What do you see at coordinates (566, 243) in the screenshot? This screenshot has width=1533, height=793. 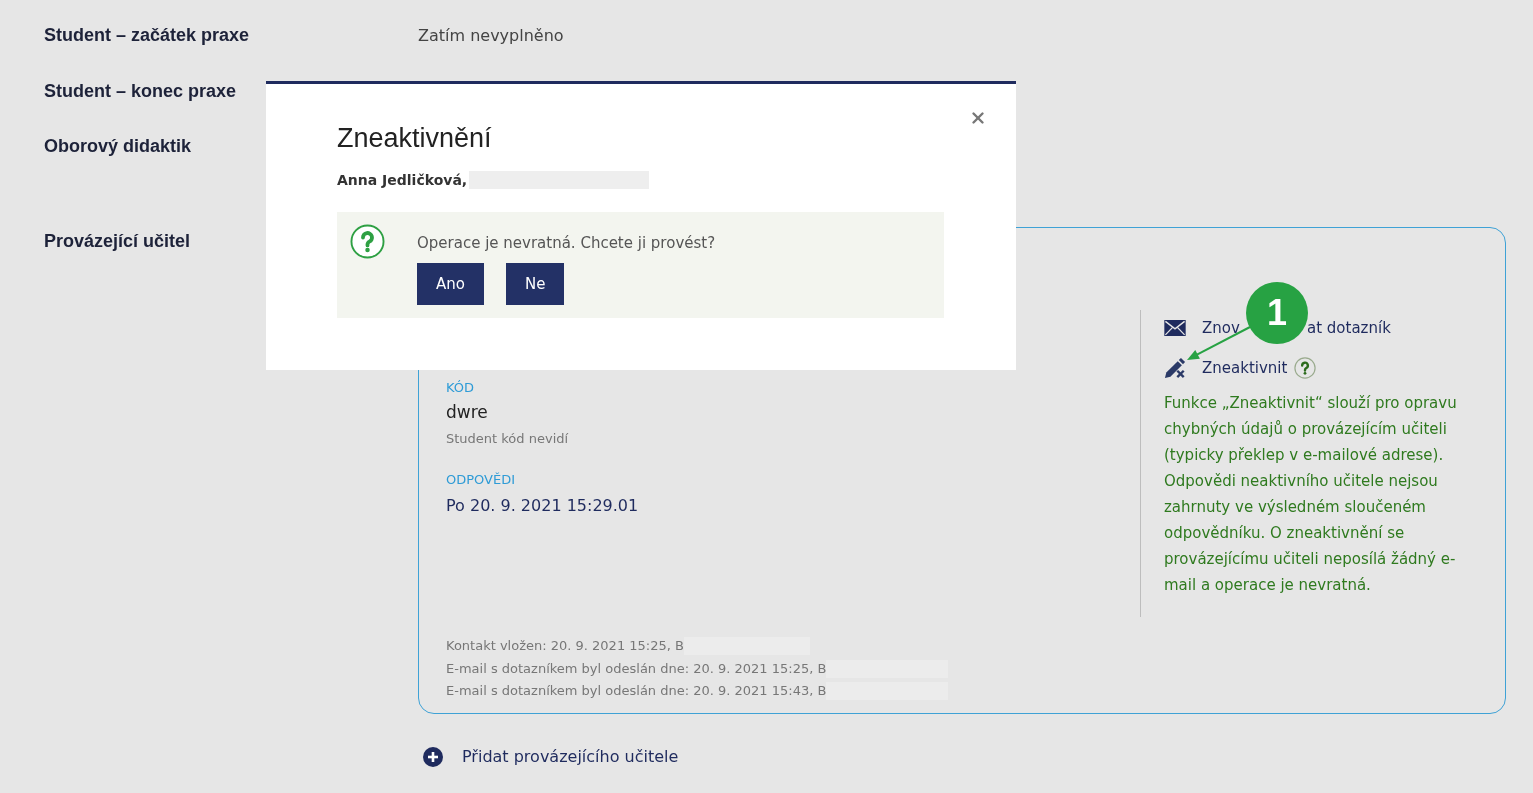 I see `alert-message: Operace je nevratná. Chcete ji provést?` at bounding box center [566, 243].